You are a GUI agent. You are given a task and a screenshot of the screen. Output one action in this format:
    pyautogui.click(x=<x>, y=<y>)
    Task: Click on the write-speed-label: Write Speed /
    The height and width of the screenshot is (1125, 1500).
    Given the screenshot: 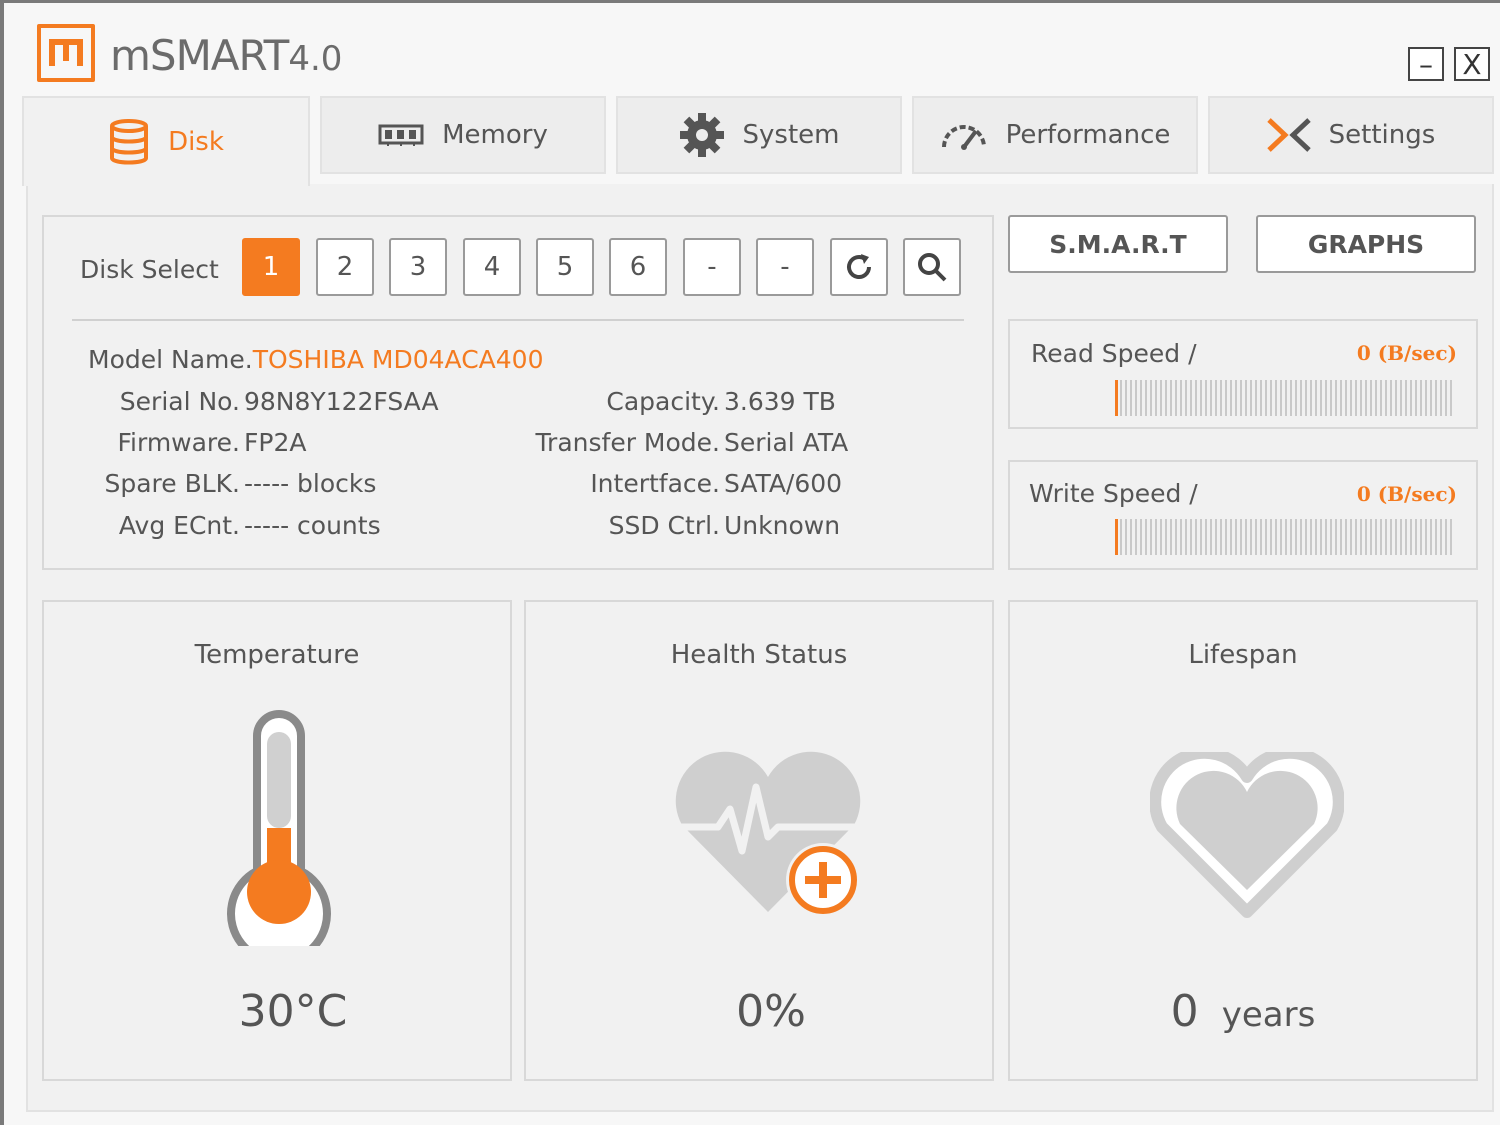 What is the action you would take?
    pyautogui.click(x=1113, y=493)
    